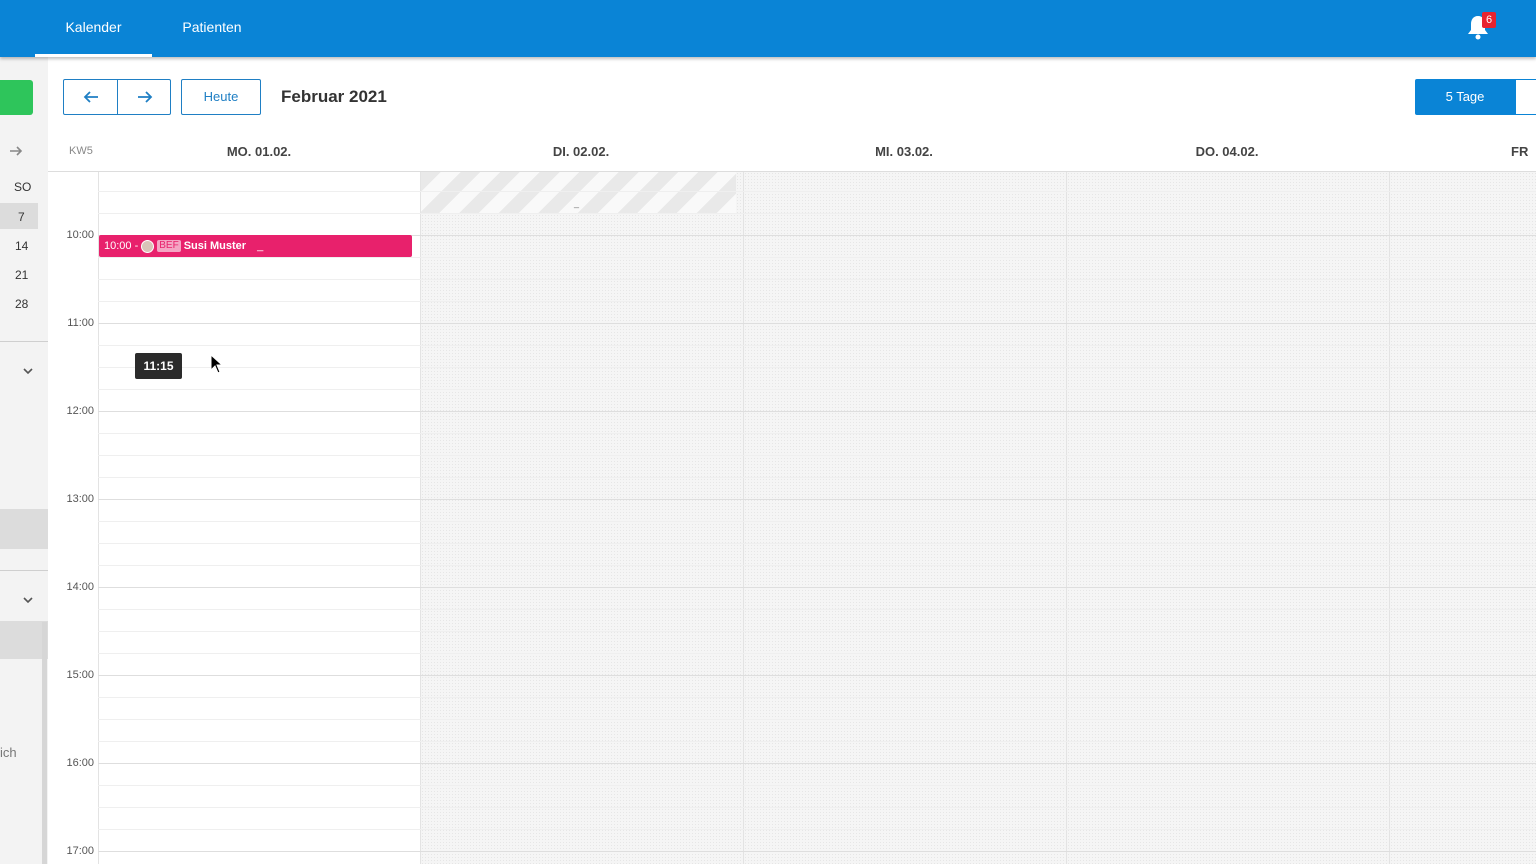 The width and height of the screenshot is (1536, 864). I want to click on mini-calendar-weekday: SO, so click(23, 187).